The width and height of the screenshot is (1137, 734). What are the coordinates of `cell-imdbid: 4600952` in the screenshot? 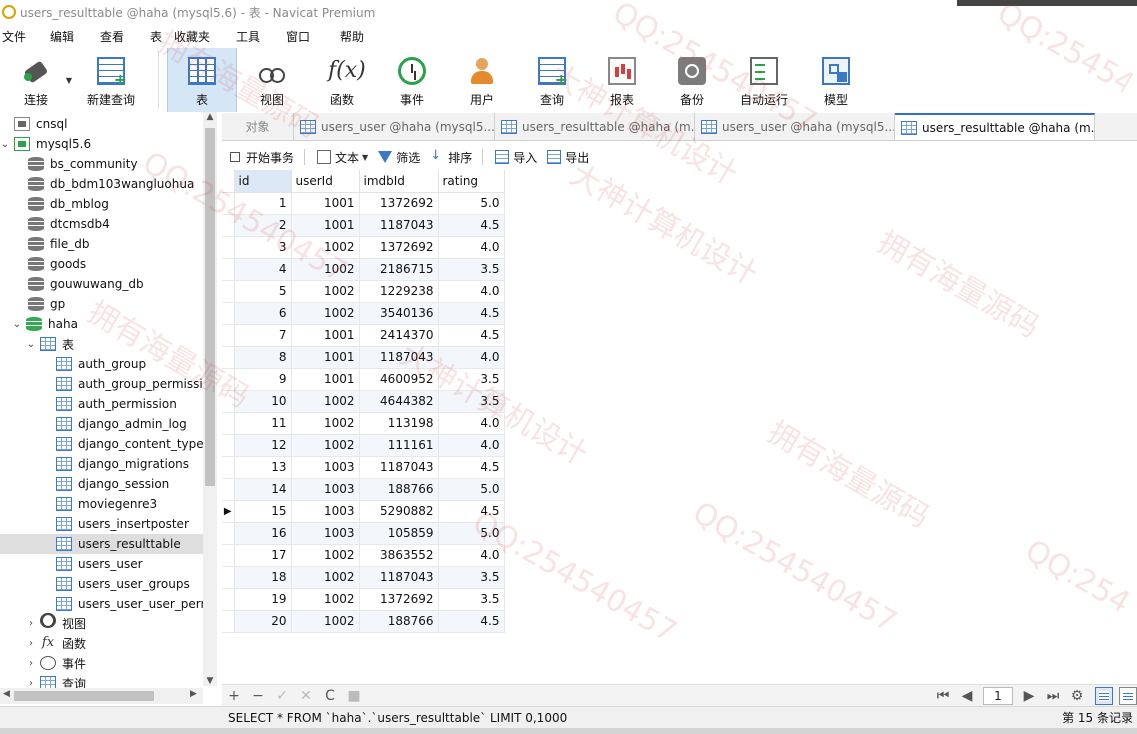 It's located at (399, 379).